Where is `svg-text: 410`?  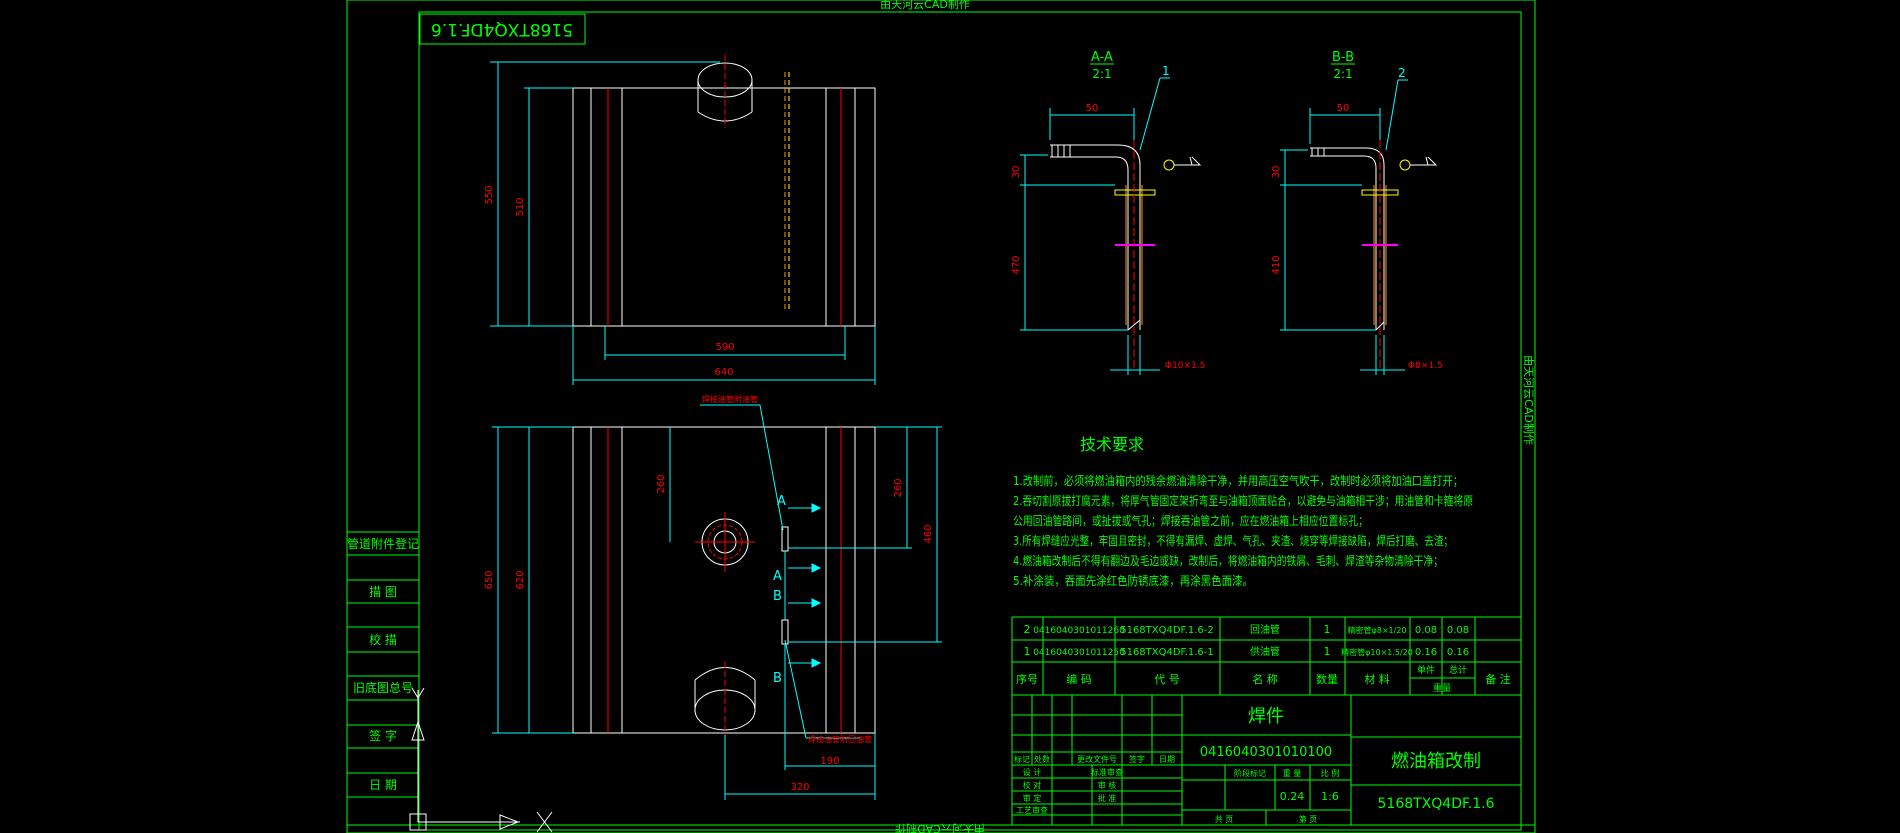
svg-text: 410 is located at coordinates (1276, 264).